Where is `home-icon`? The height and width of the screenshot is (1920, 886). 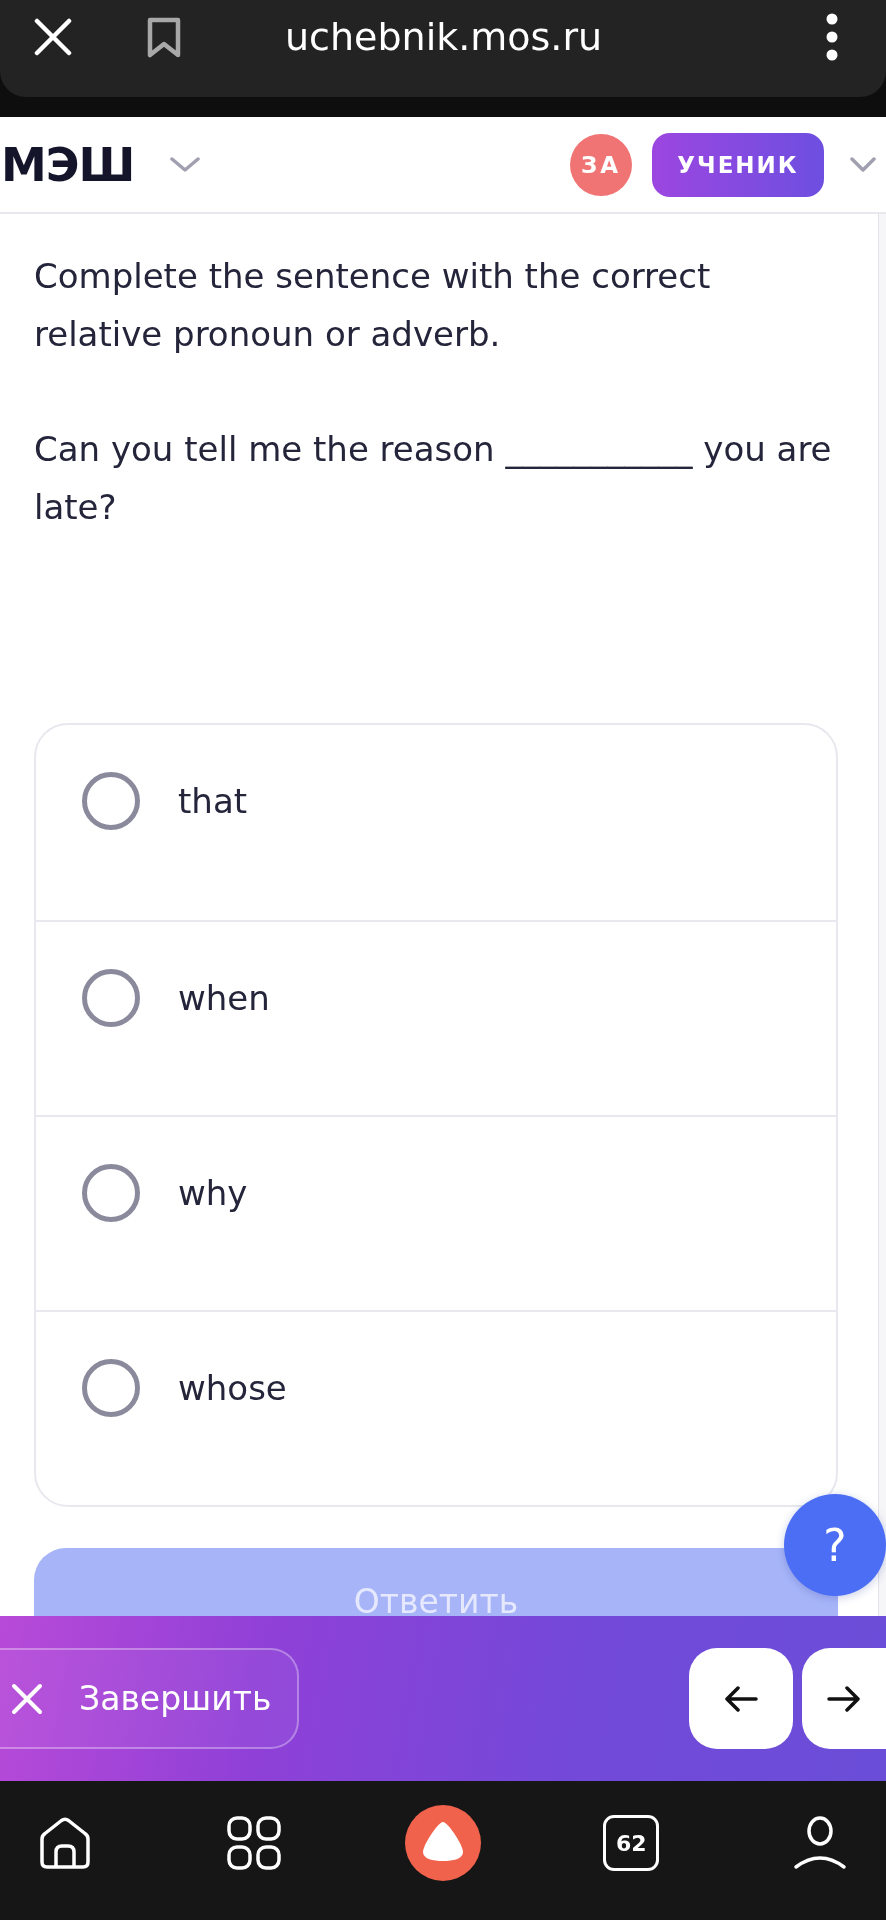
home-icon is located at coordinates (65, 1843).